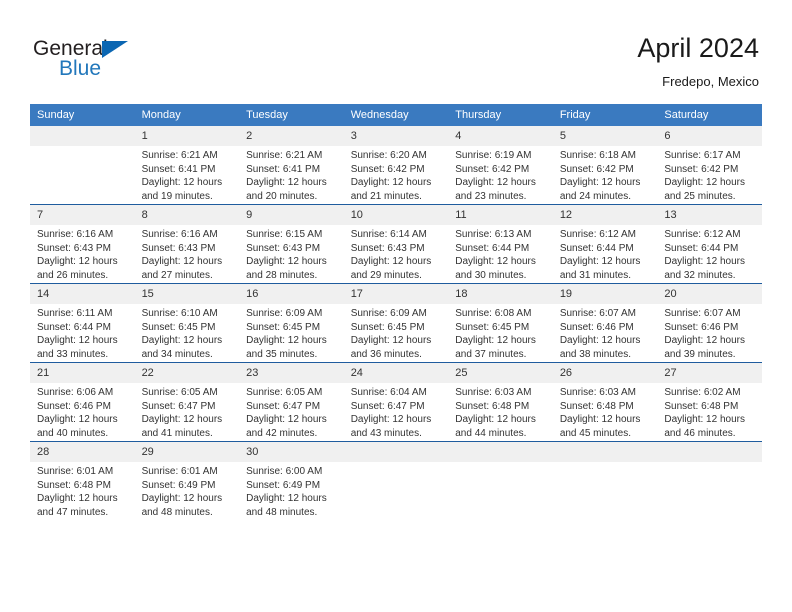 The image size is (792, 612). What do you see at coordinates (396, 115) in the screenshot?
I see `weekday-header-wednesday: Wednesday` at bounding box center [396, 115].